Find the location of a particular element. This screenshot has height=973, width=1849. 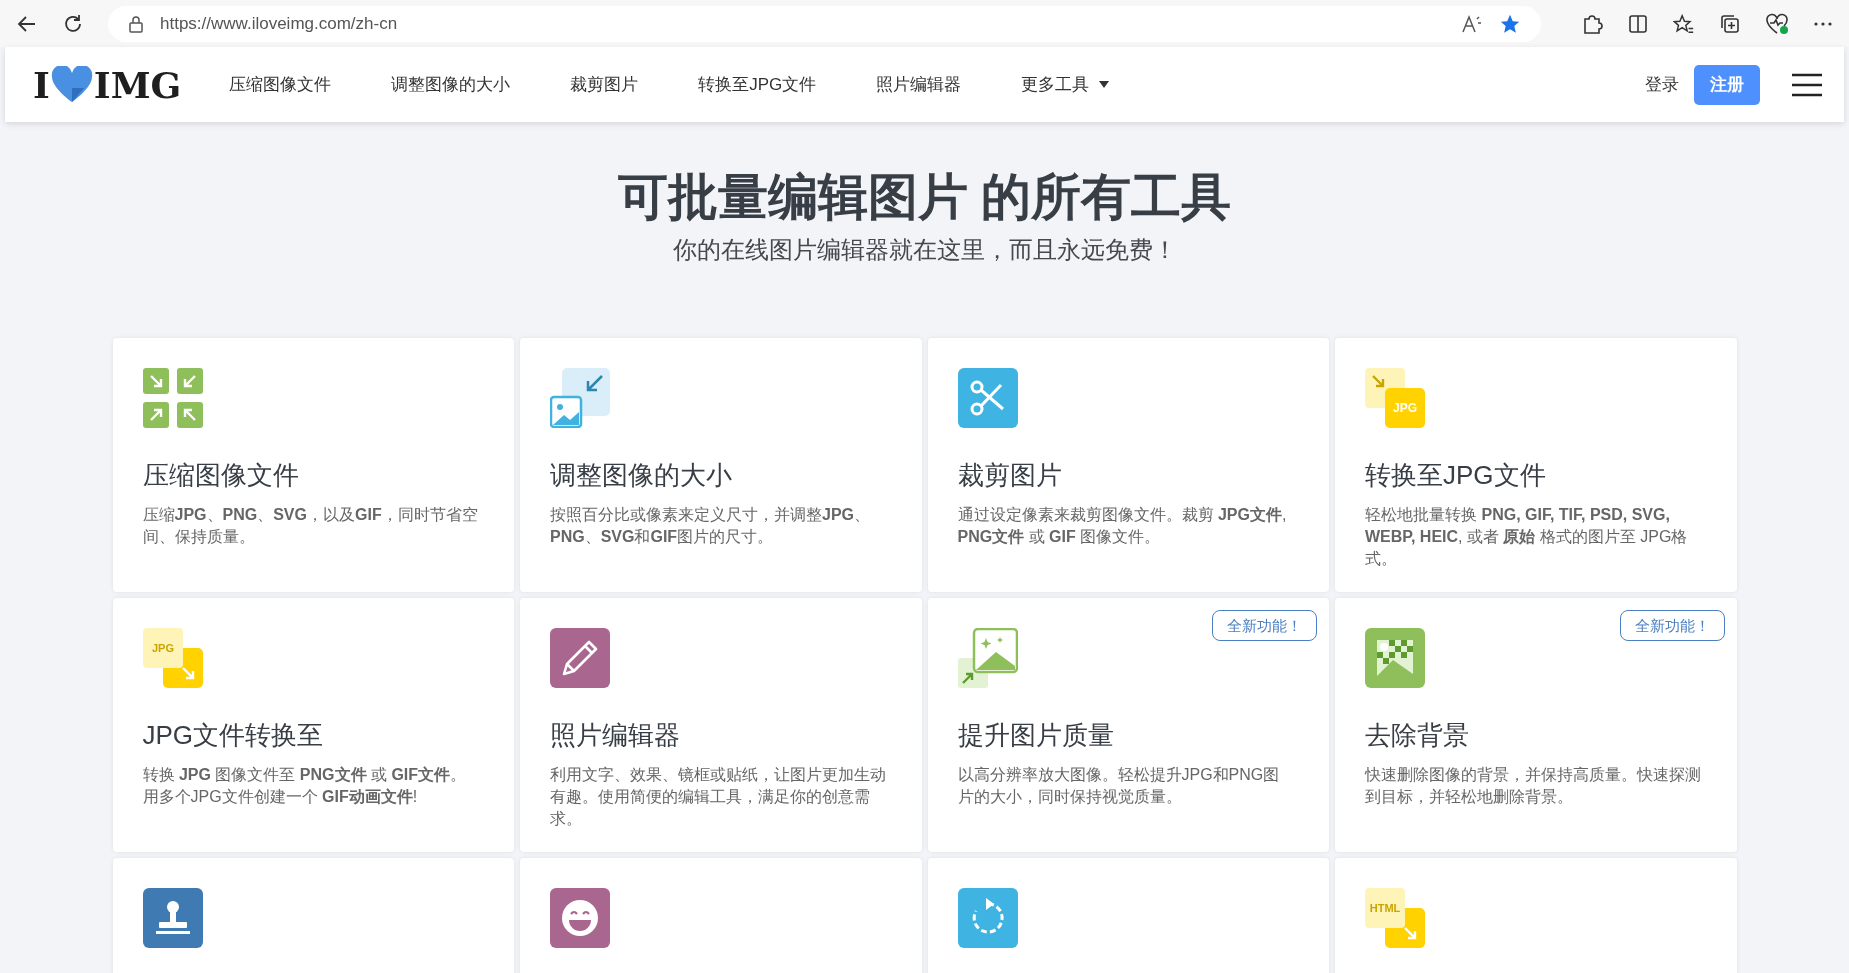

rotate-icon is located at coordinates (987, 918).